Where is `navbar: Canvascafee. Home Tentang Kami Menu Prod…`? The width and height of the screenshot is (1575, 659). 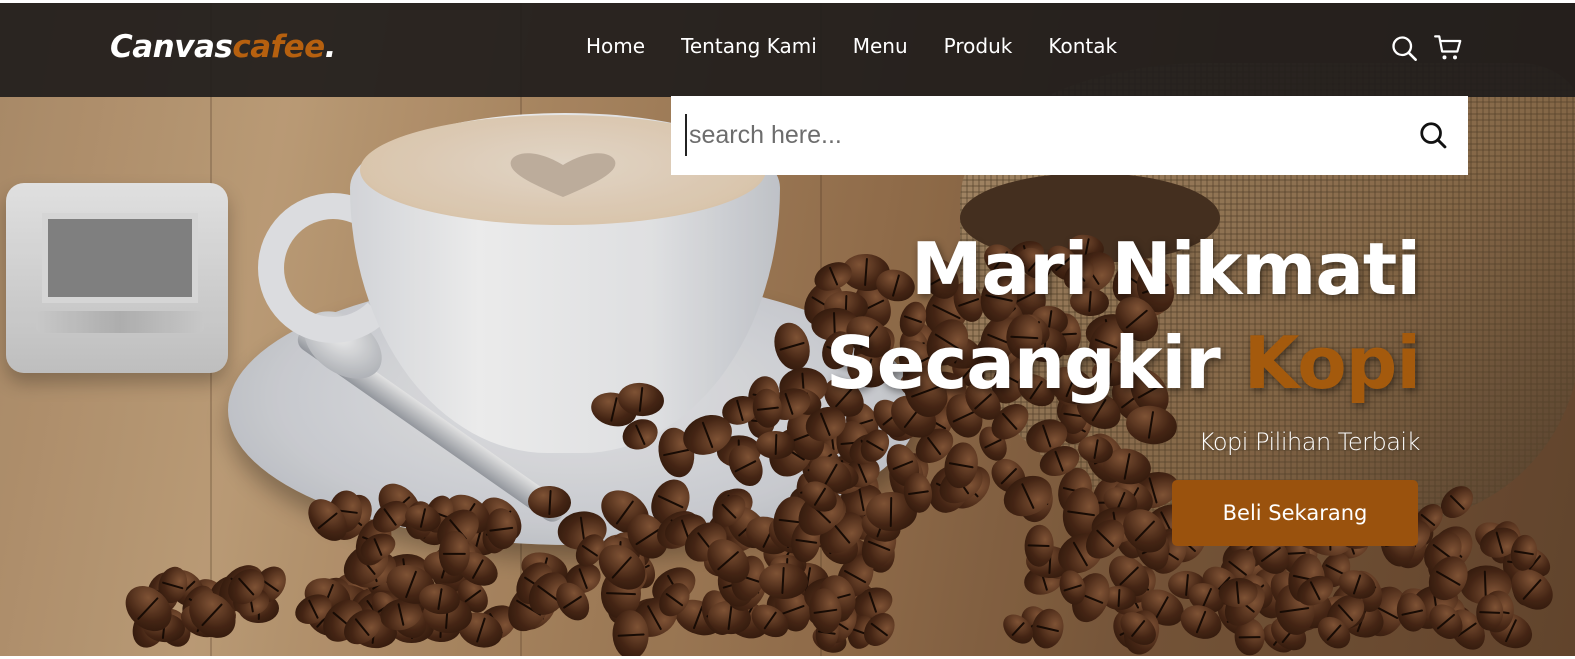
navbar: Canvascafee. Home Tentang Kami Menu Prod… is located at coordinates (787, 50).